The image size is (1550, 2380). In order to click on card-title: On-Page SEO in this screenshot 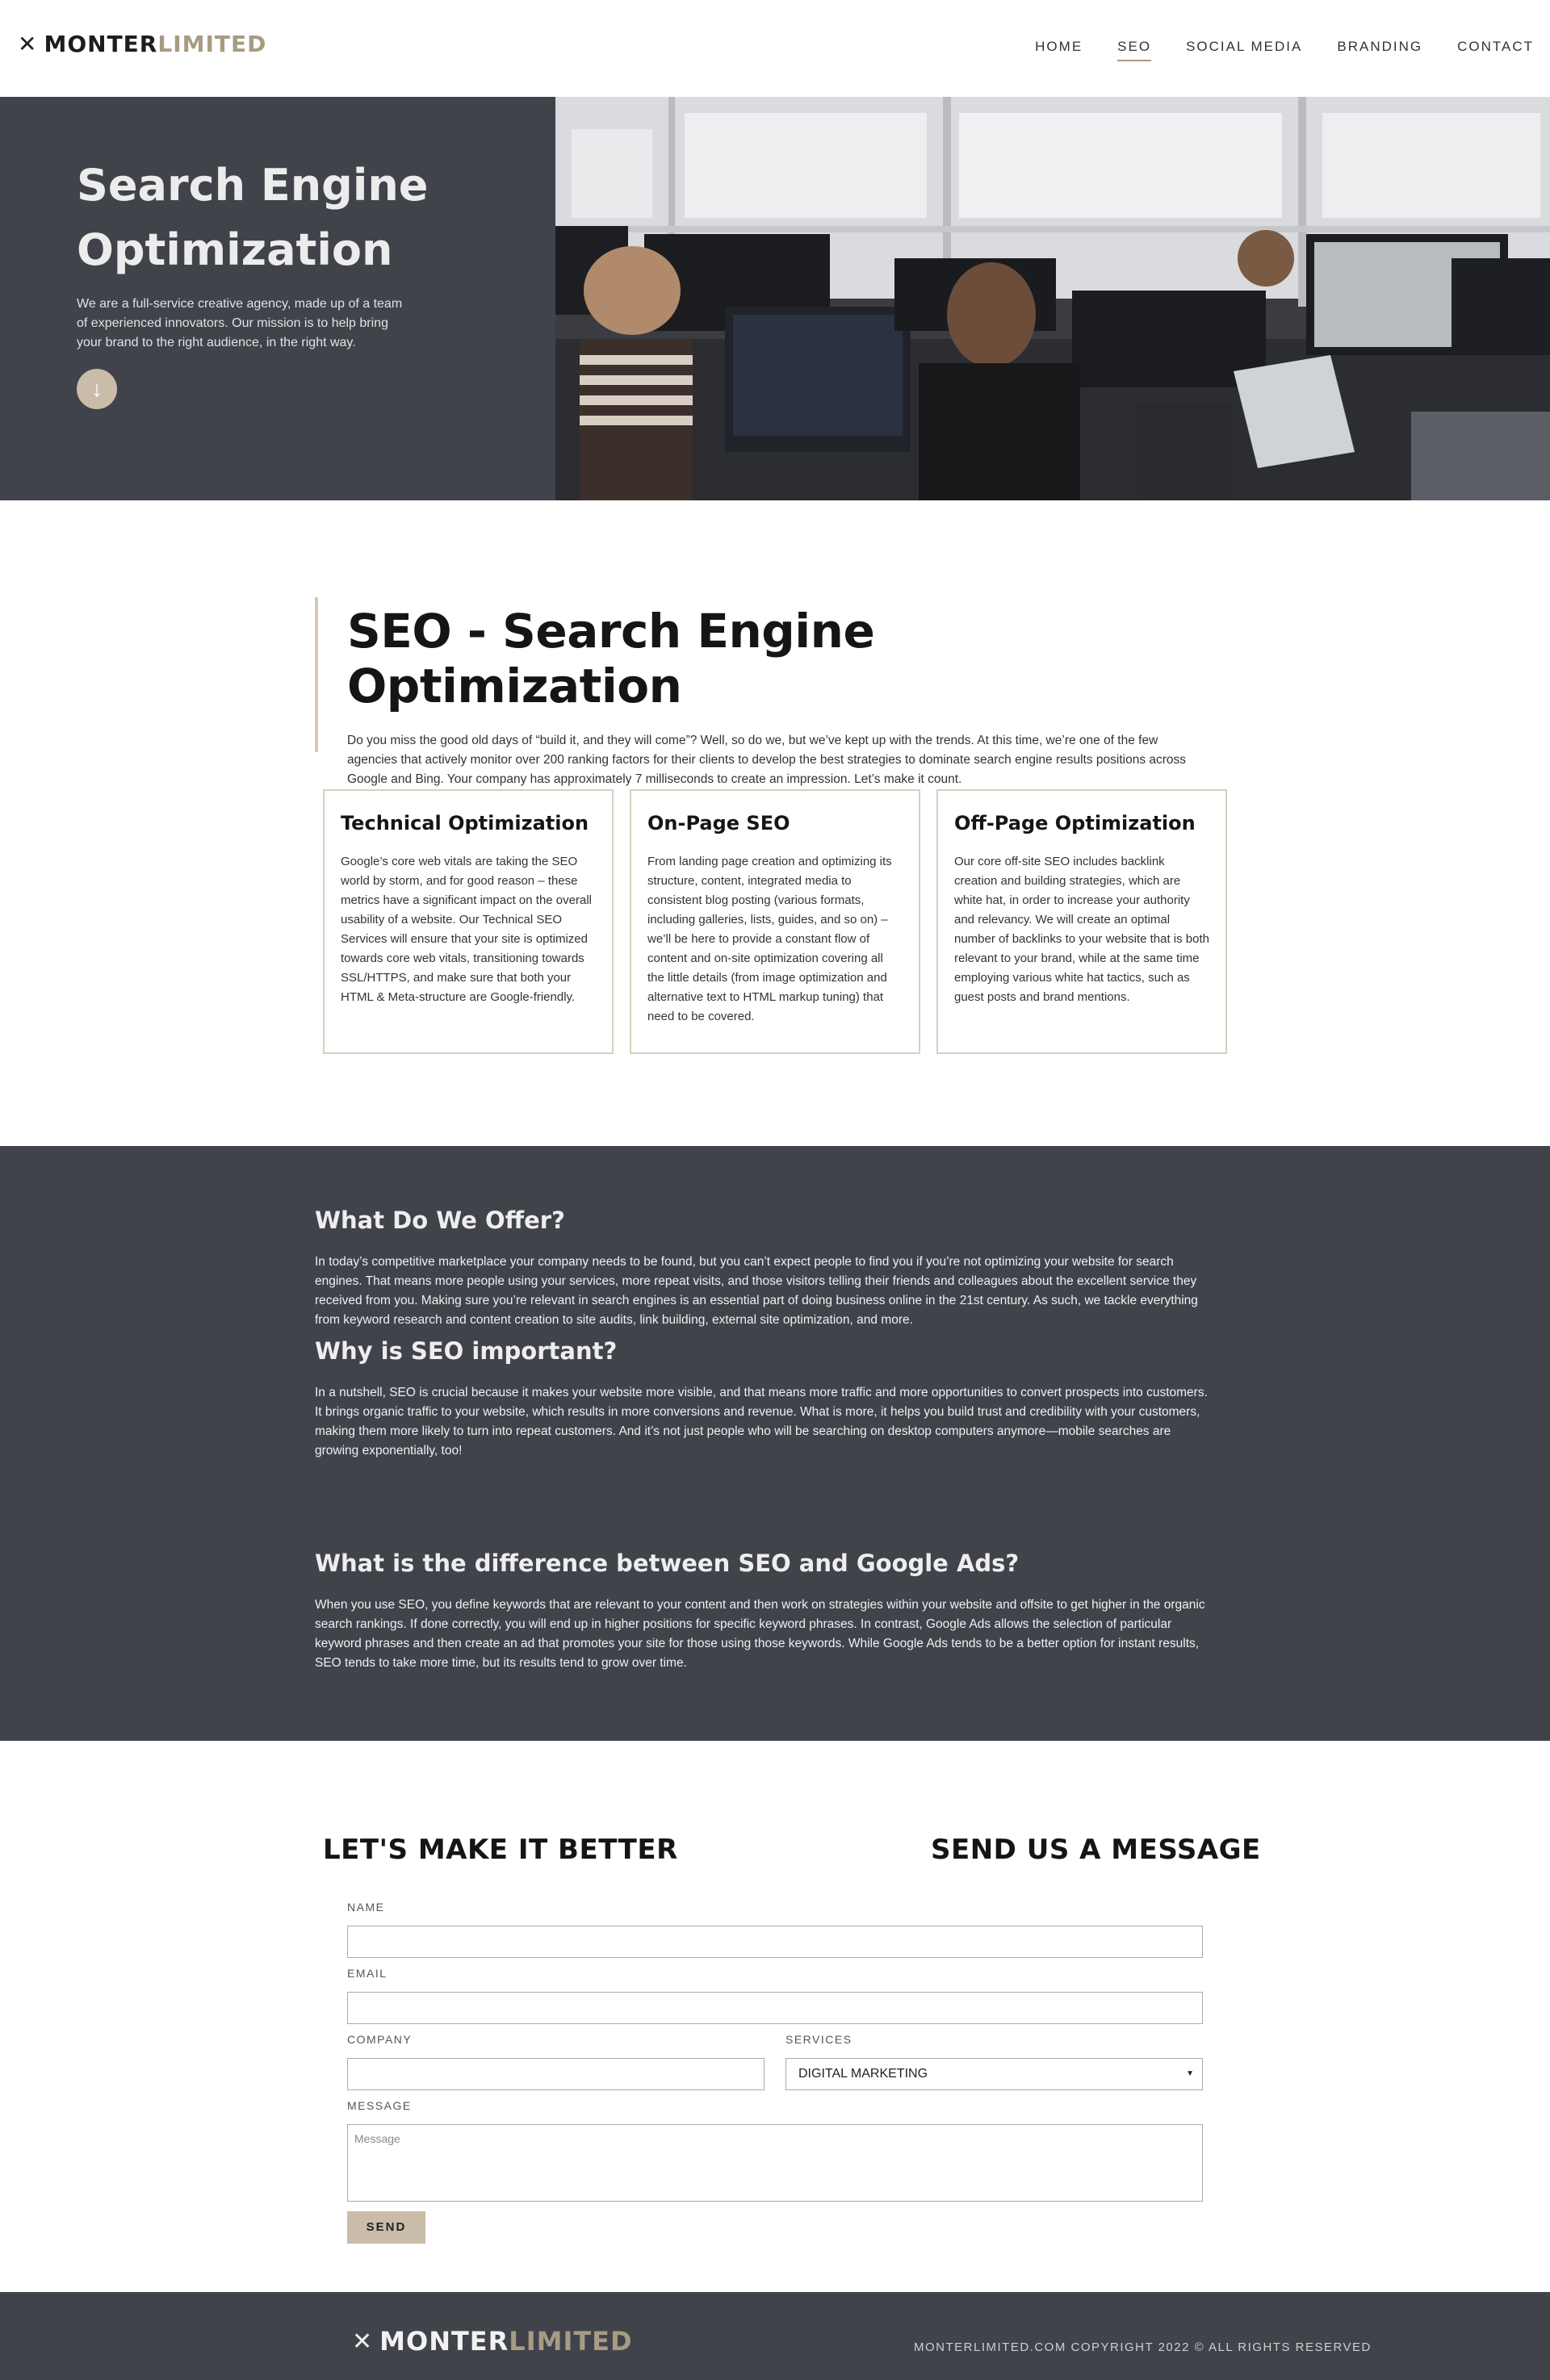, I will do `click(718, 823)`.